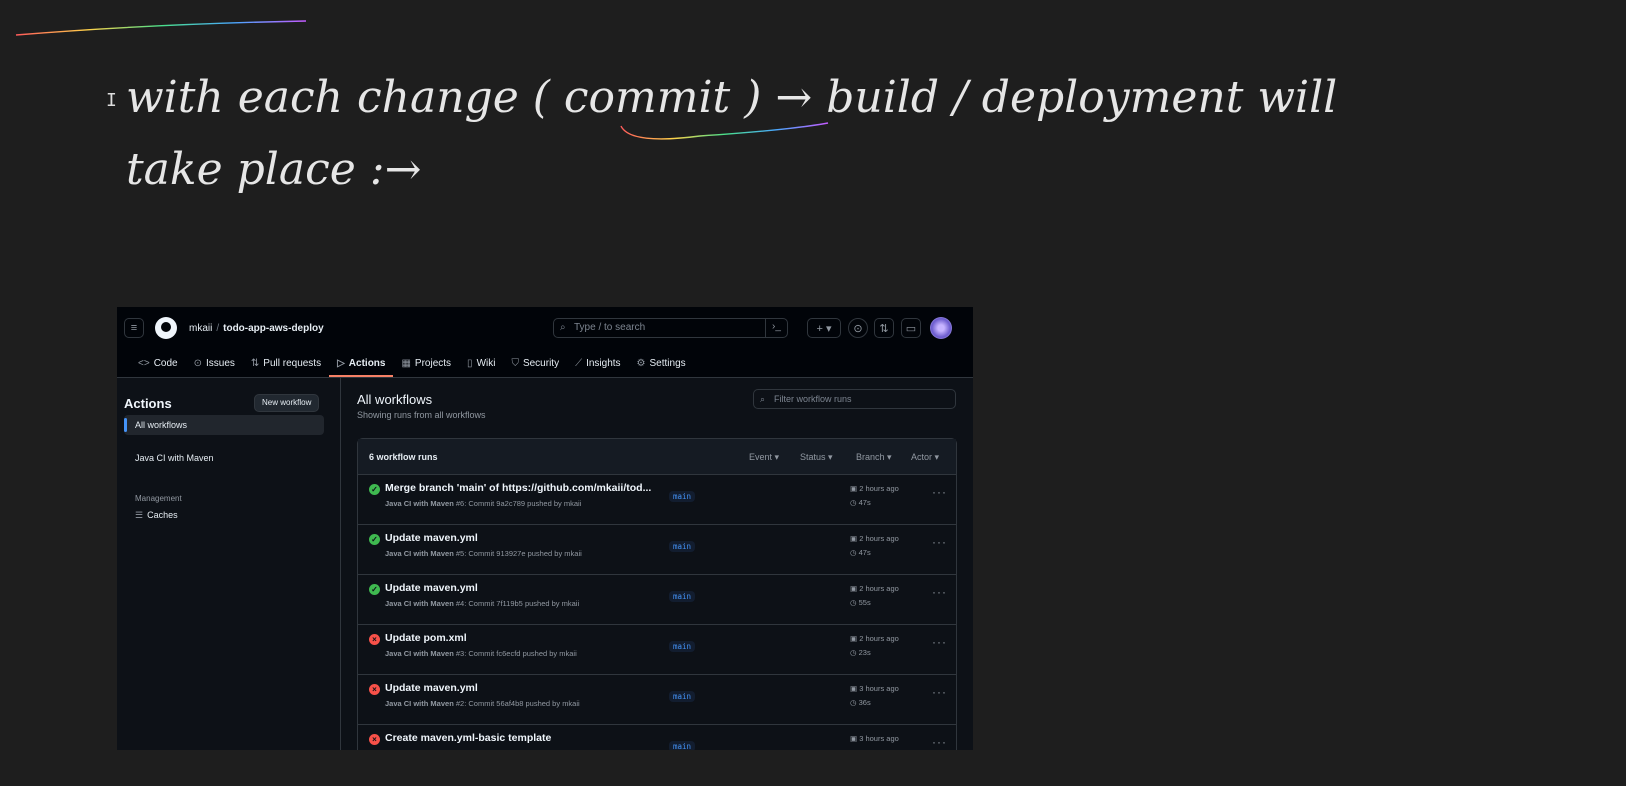 This screenshot has height=786, width=1626. What do you see at coordinates (824, 328) in the screenshot?
I see `create-new-button: + ▾` at bounding box center [824, 328].